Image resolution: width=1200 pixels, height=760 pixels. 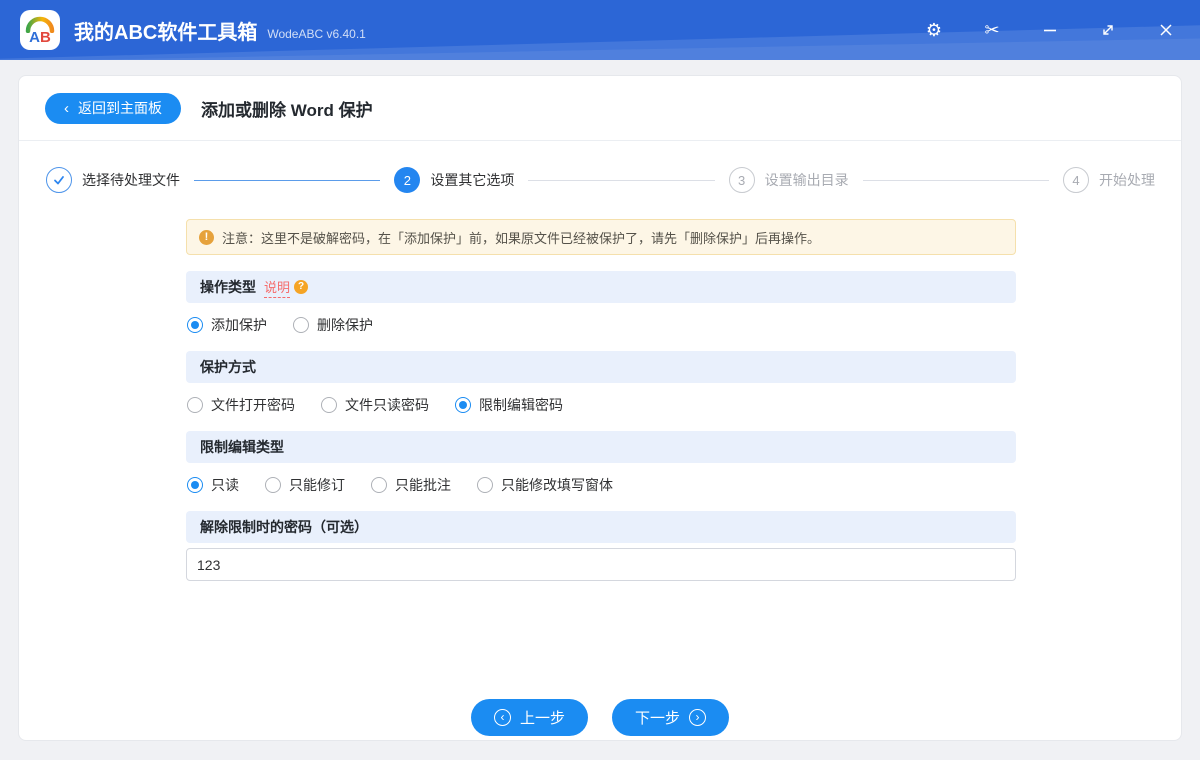 What do you see at coordinates (601, 447) in the screenshot?
I see `section-restriction-header: 限制编辑类型` at bounding box center [601, 447].